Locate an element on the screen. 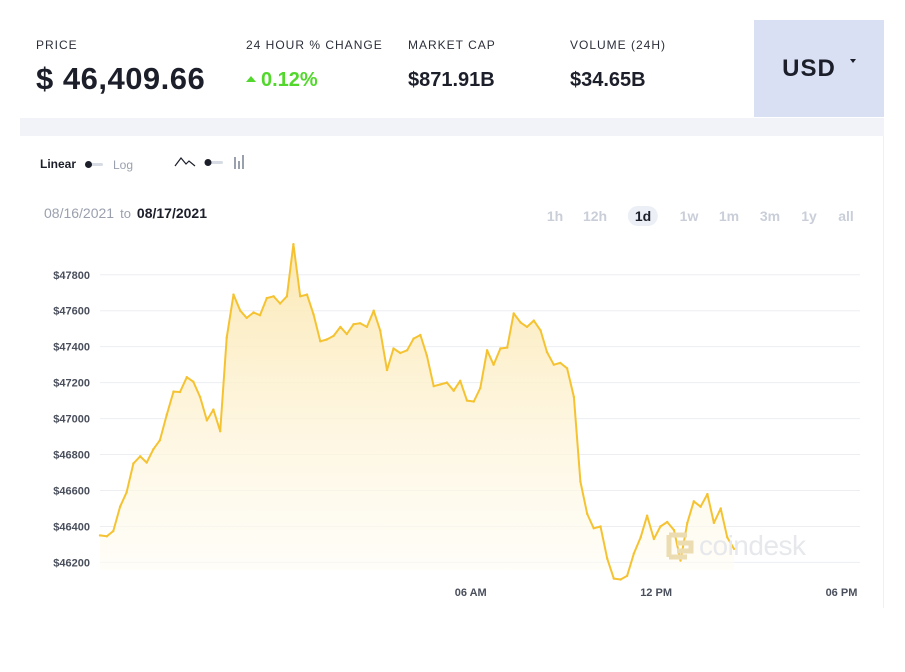  range-3m: 3m is located at coordinates (770, 216).